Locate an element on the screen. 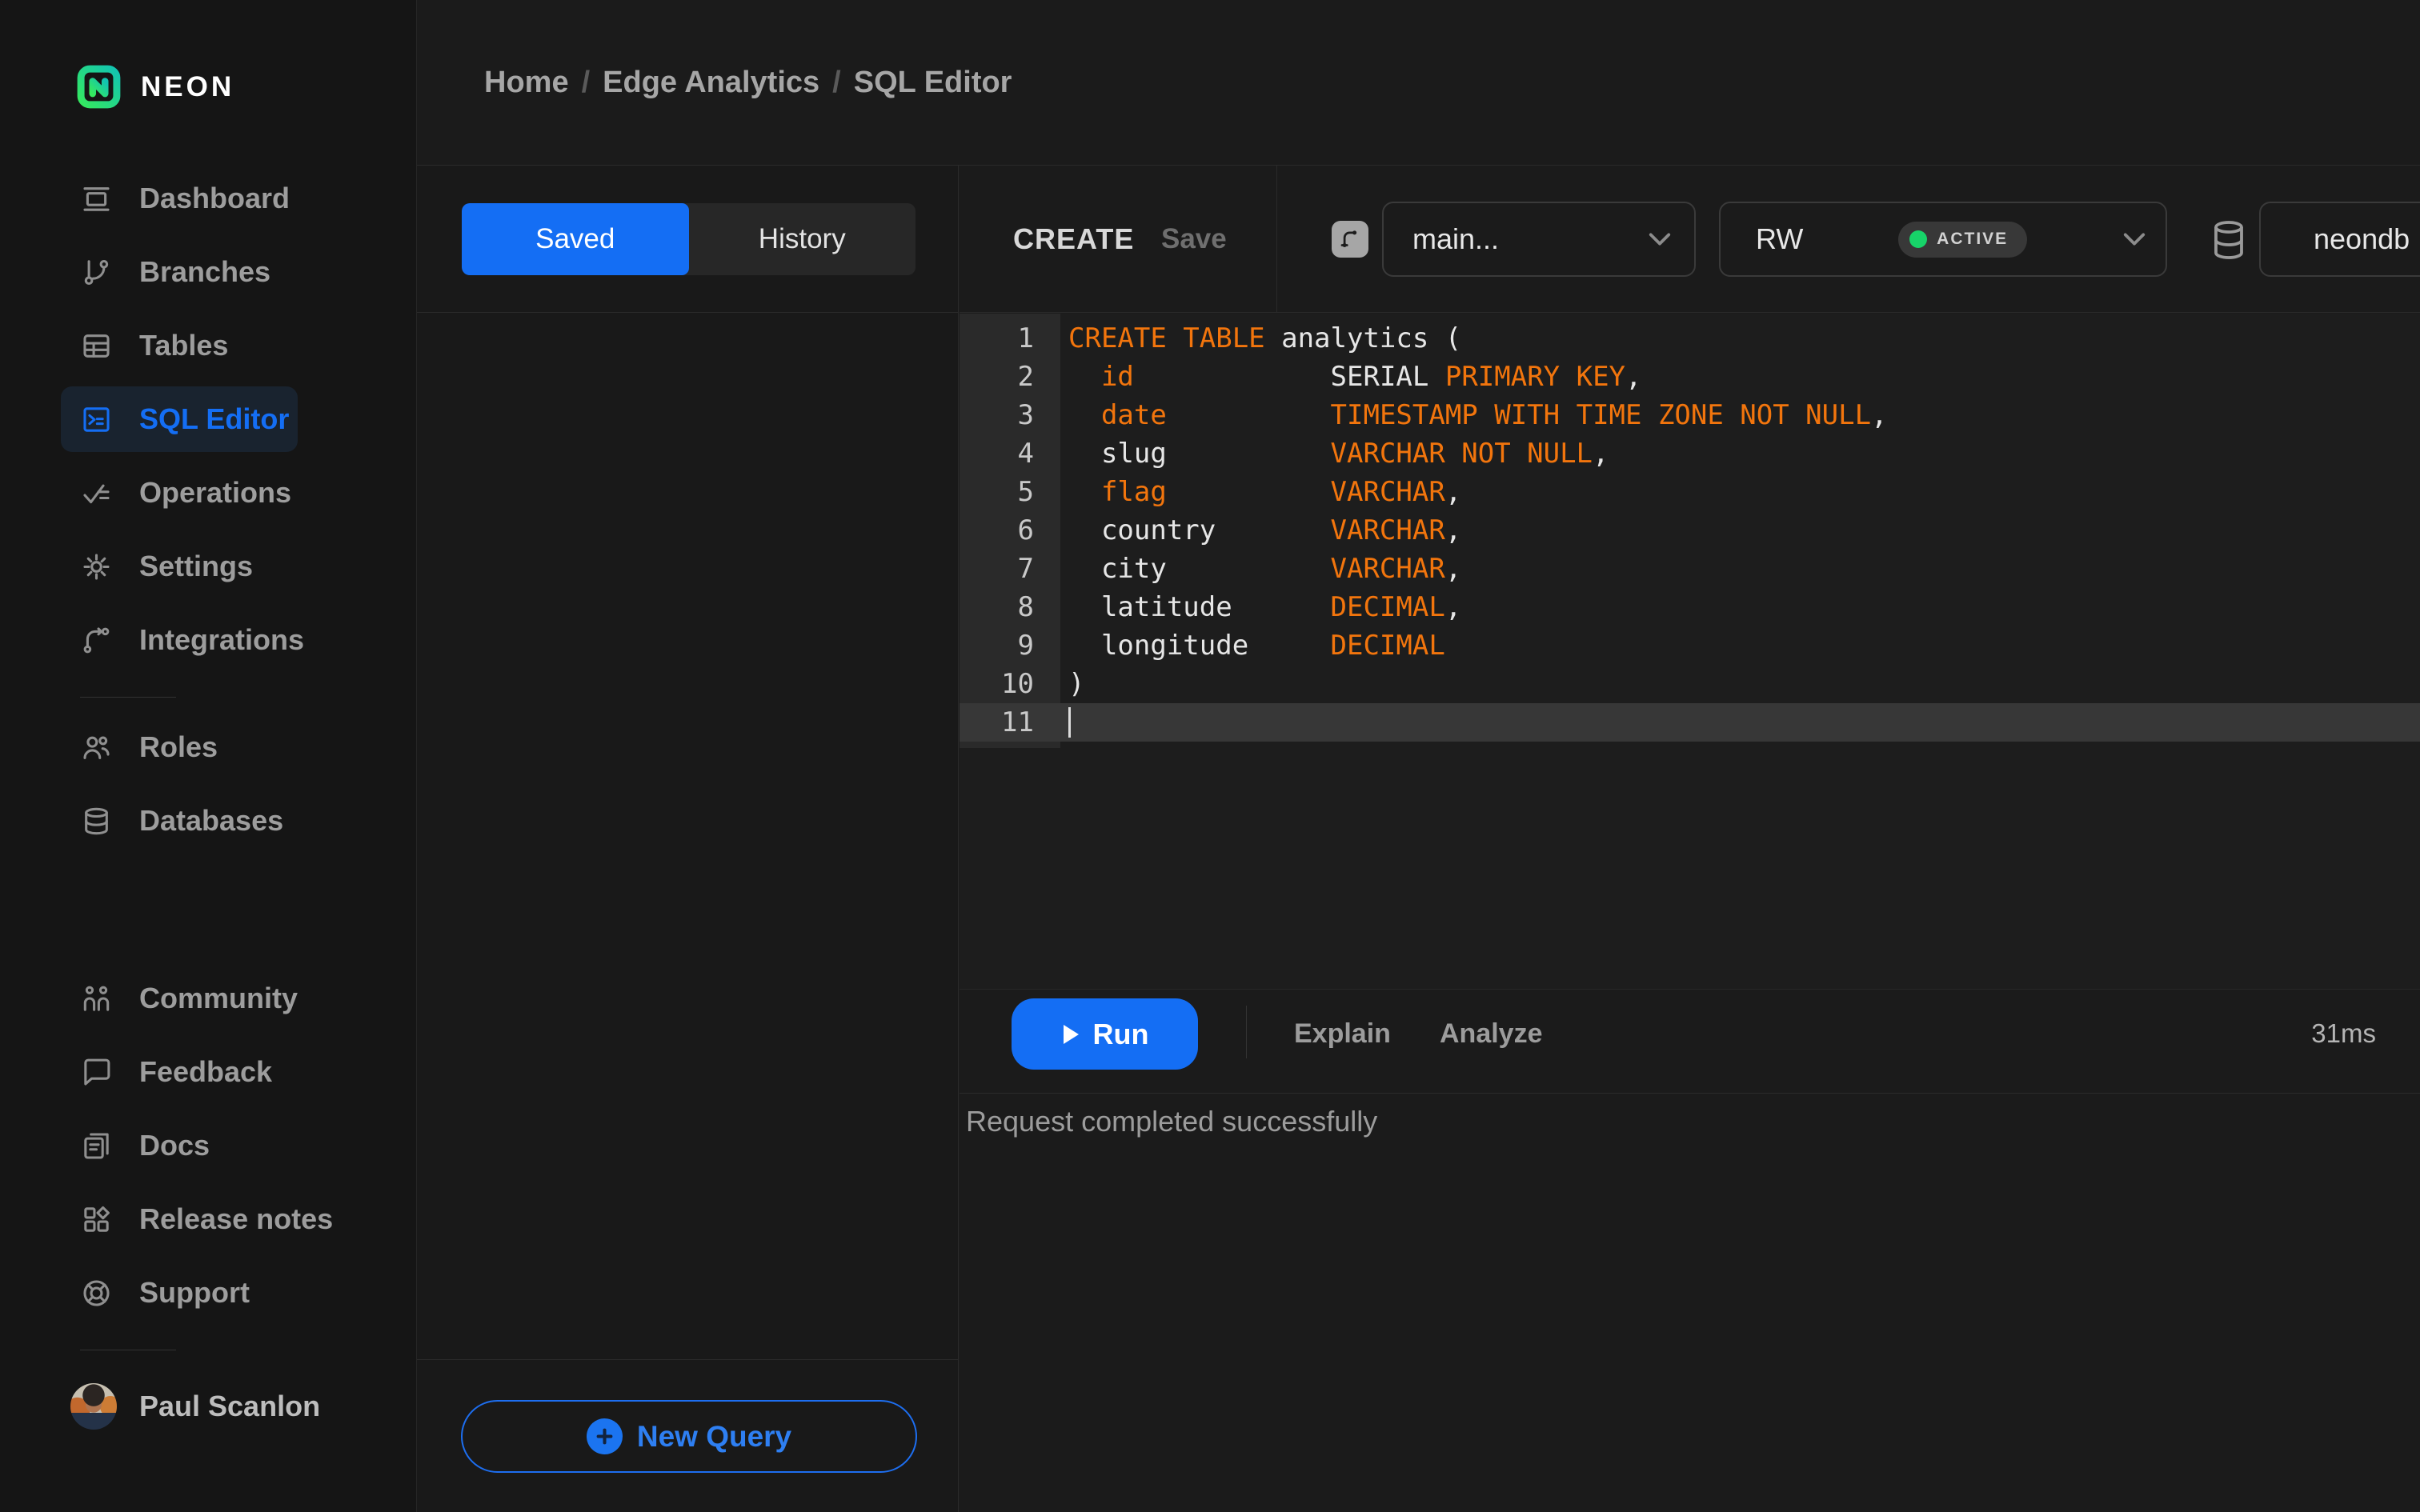  databases-icon is located at coordinates (96, 821).